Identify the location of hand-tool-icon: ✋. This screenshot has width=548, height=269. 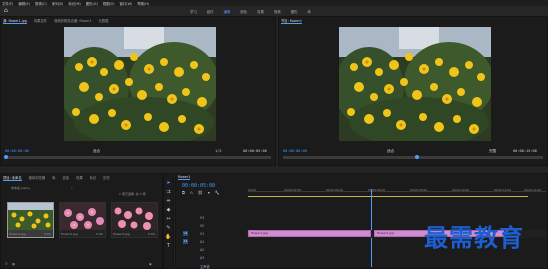
(168, 237).